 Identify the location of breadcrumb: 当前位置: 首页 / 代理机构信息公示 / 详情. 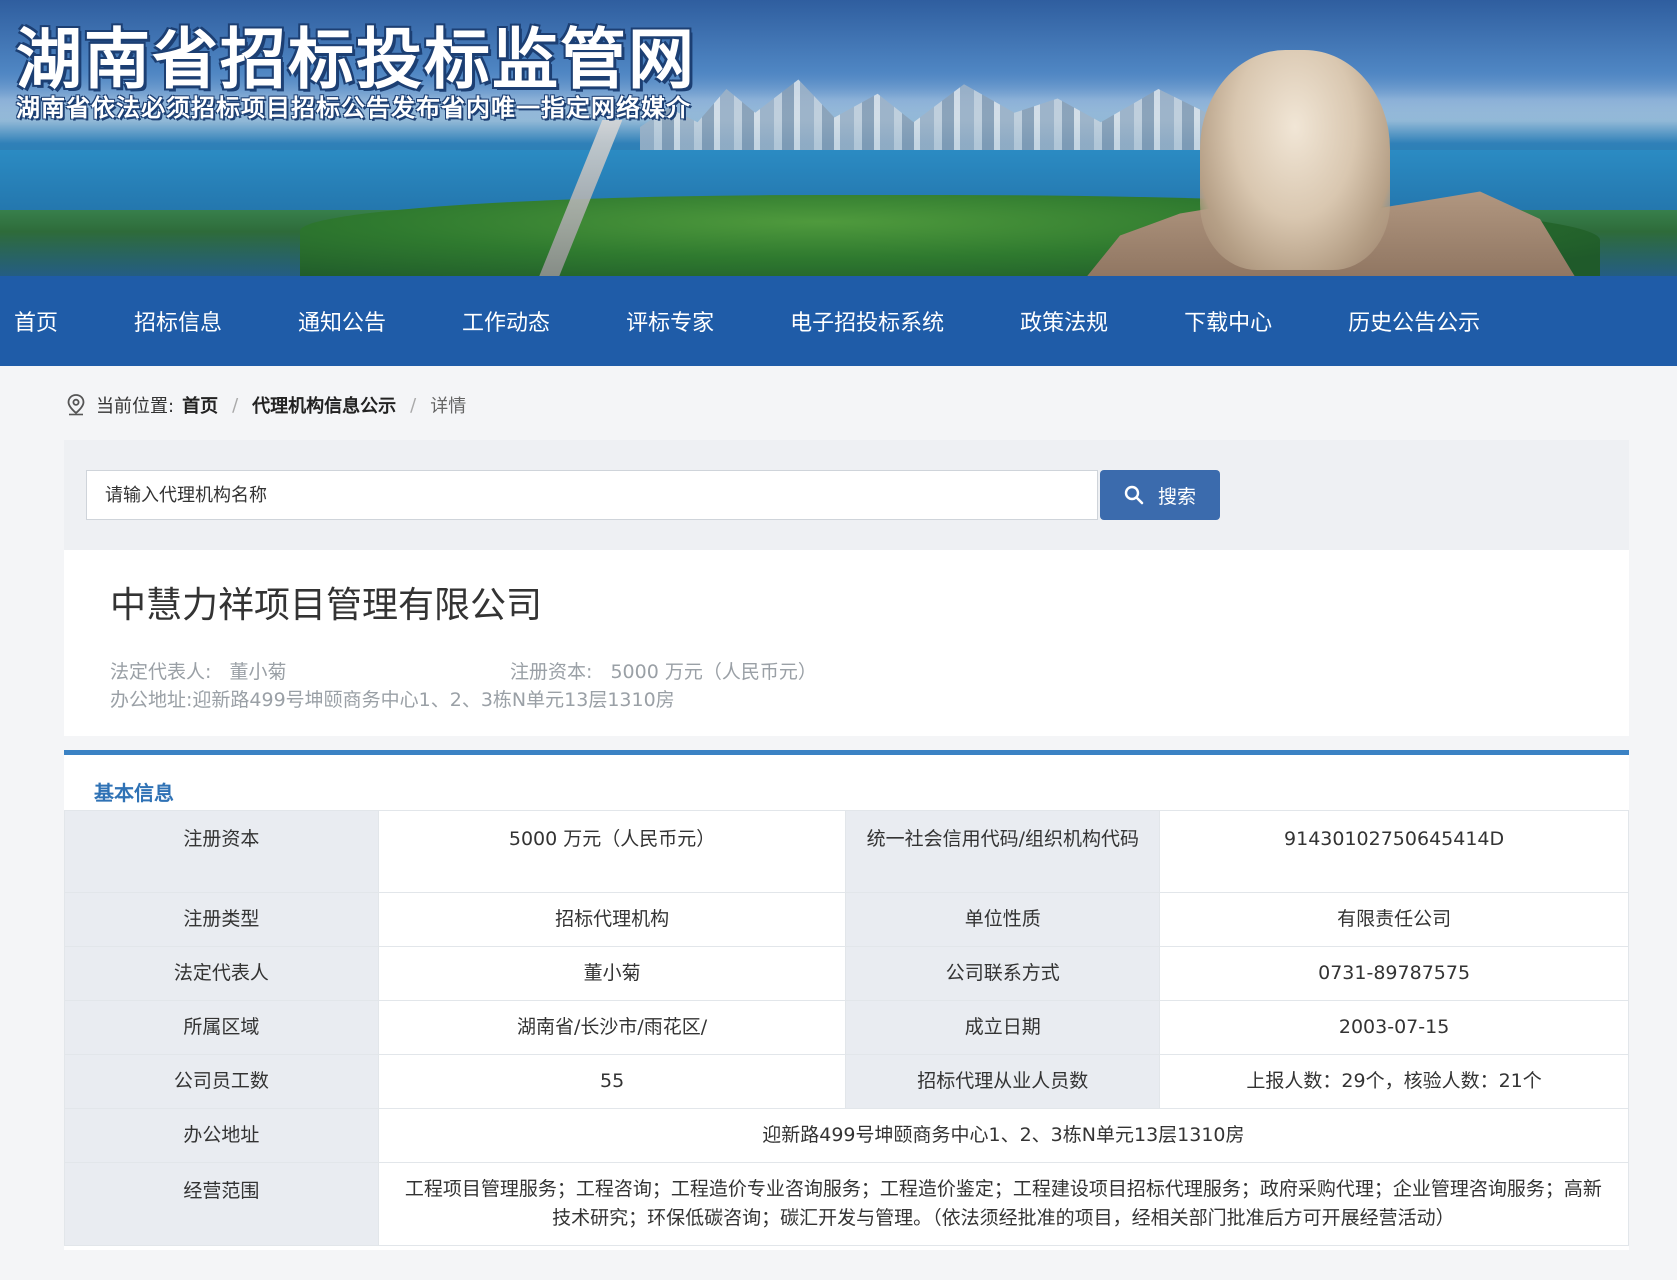
(266, 405).